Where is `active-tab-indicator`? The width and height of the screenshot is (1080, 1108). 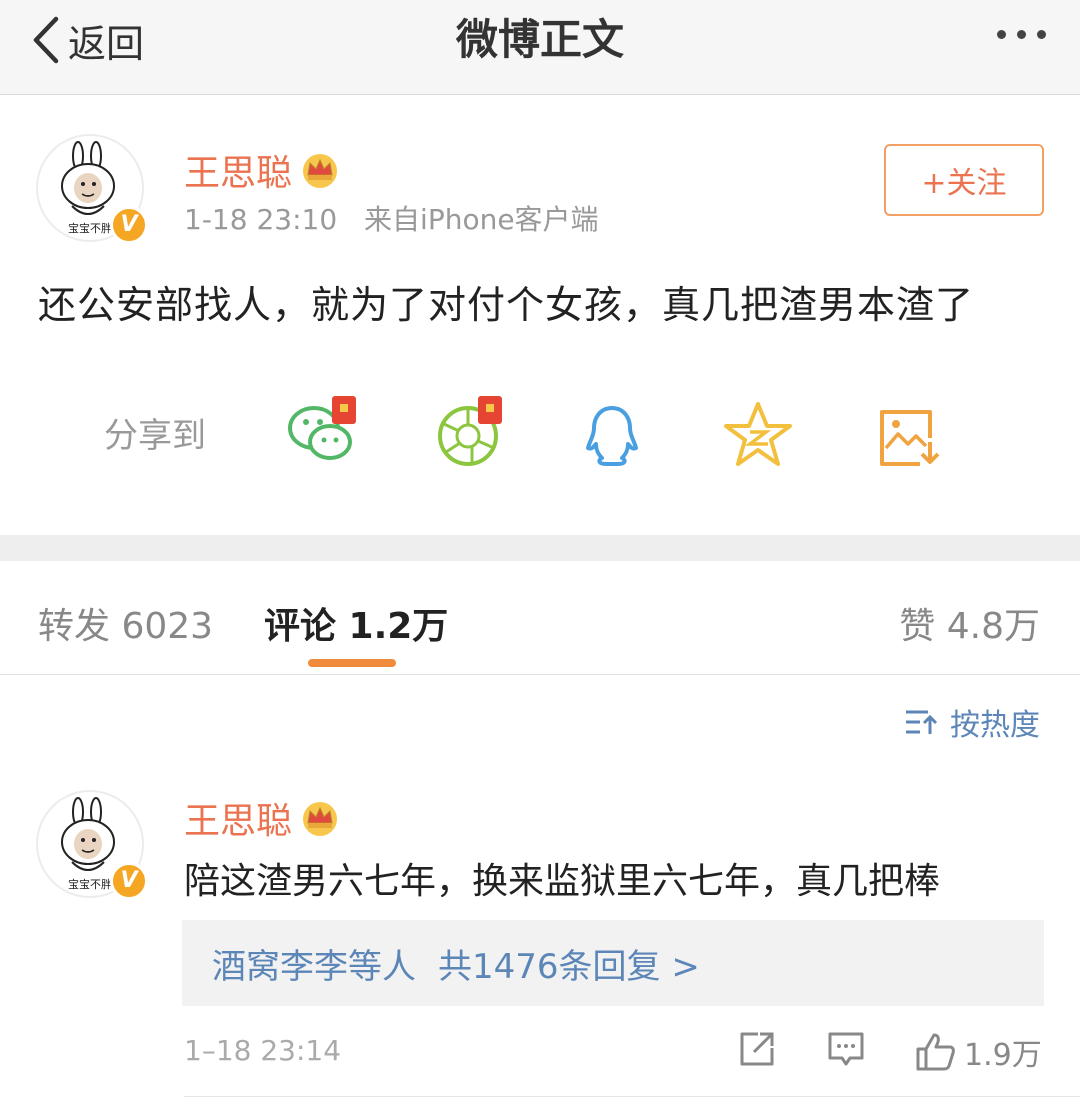
active-tab-indicator is located at coordinates (352, 663).